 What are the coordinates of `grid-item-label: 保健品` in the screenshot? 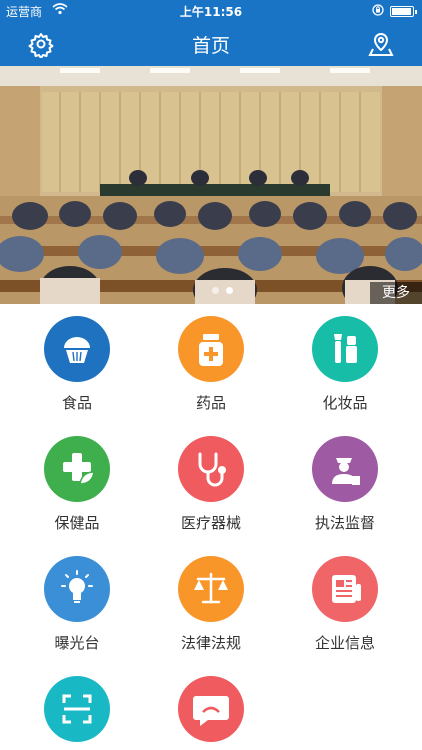 It's located at (77, 523).